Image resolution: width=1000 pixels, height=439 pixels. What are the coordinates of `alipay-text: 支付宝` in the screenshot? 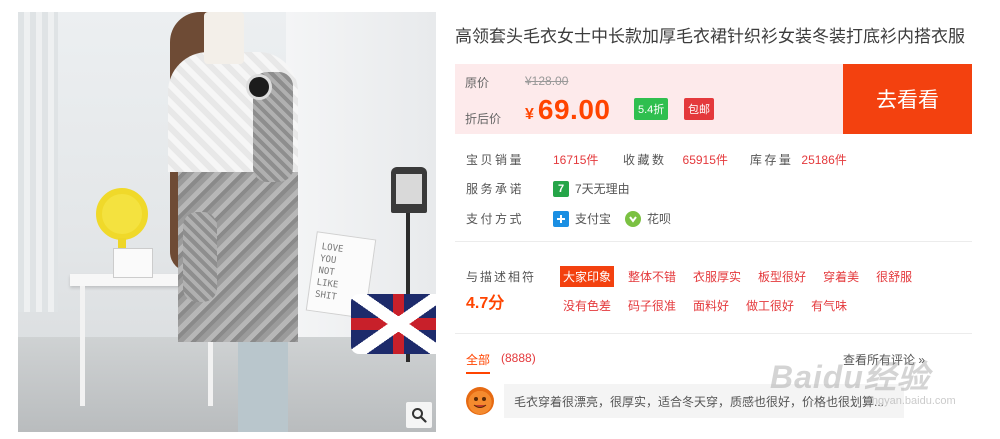 It's located at (593, 219).